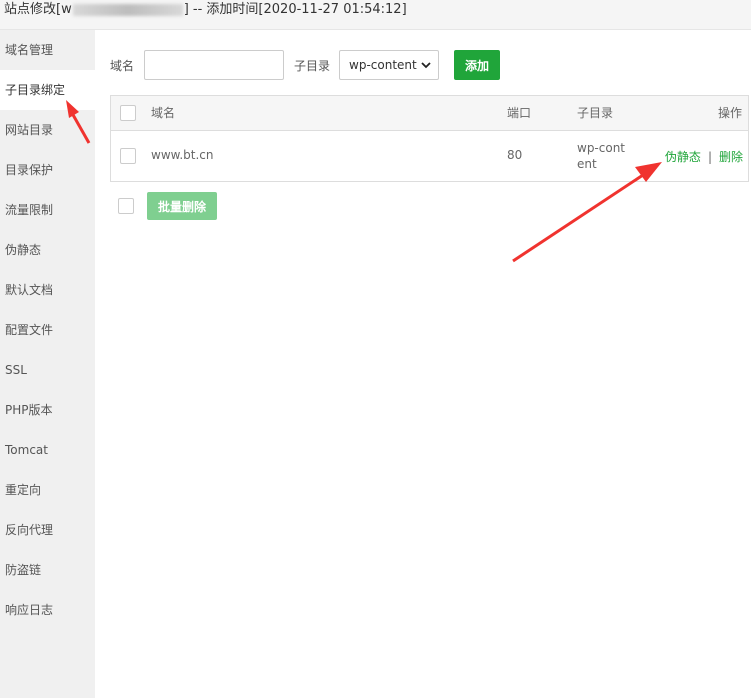 Image resolution: width=751 pixels, height=698 pixels. Describe the element at coordinates (601, 156) in the screenshot. I see `row-subdir: wp-content` at that location.